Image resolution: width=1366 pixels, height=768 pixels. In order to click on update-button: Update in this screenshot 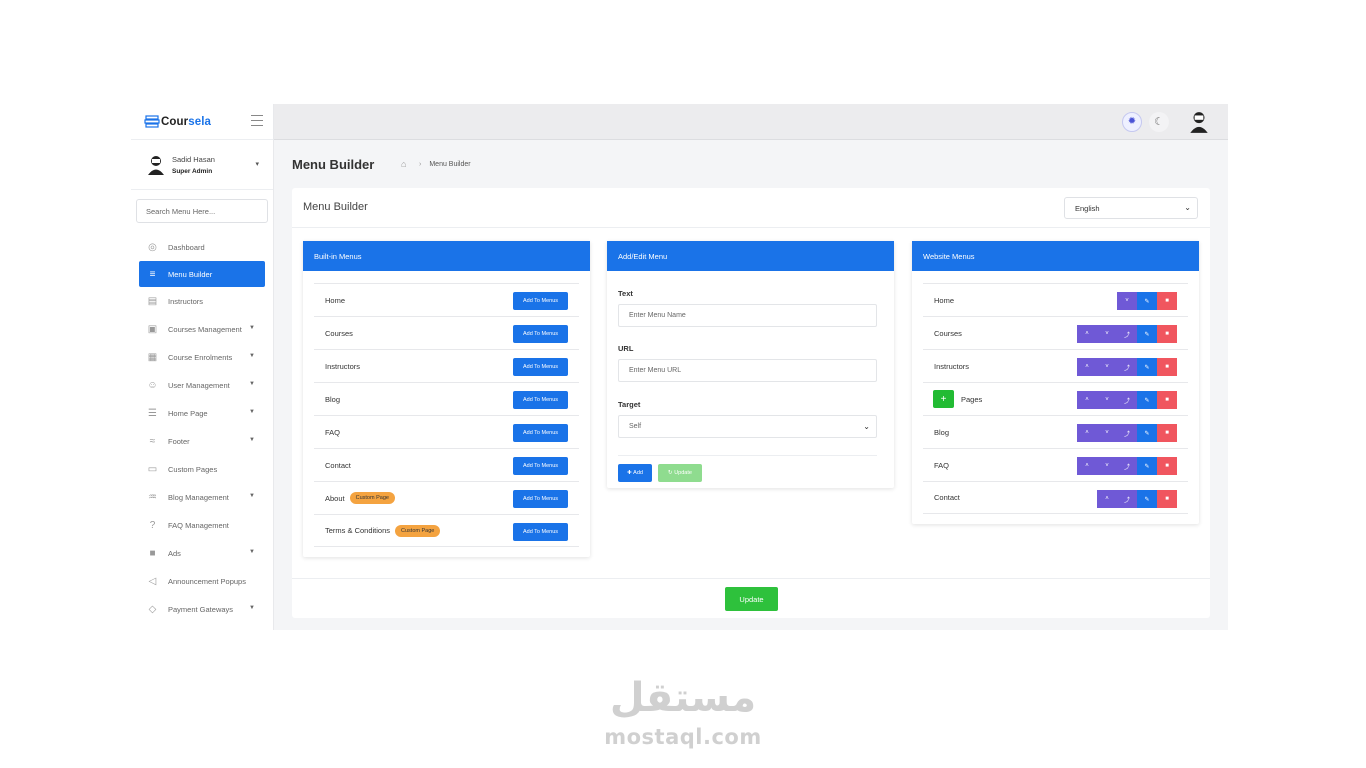, I will do `click(751, 599)`.